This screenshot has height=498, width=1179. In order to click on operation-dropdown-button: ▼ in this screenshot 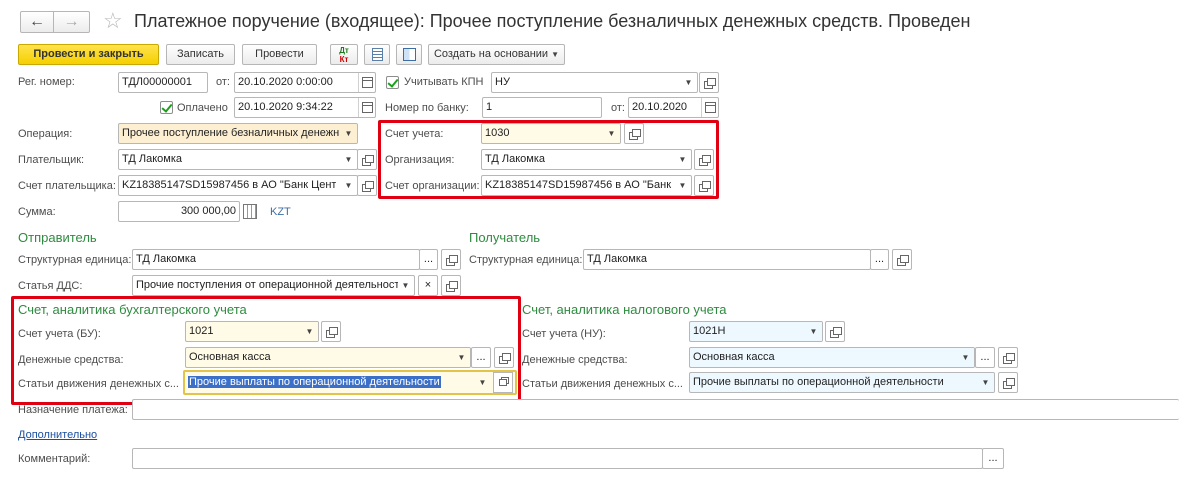, I will do `click(348, 133)`.